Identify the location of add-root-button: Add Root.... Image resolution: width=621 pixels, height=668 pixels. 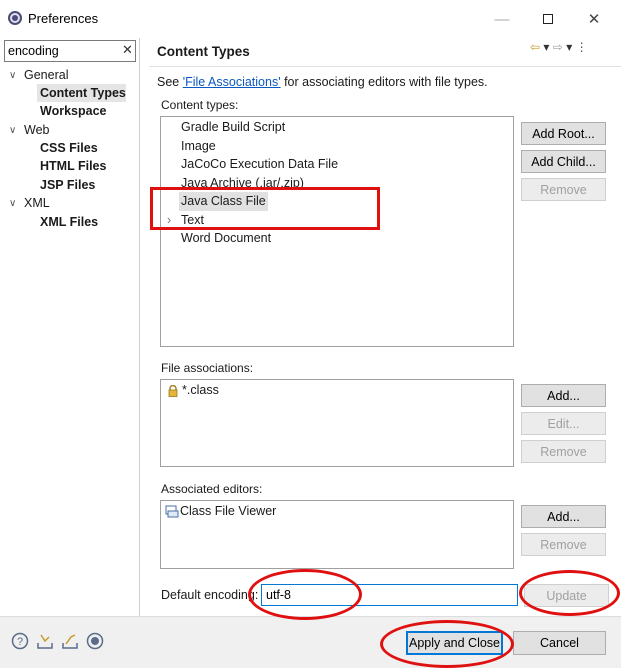
(563, 133).